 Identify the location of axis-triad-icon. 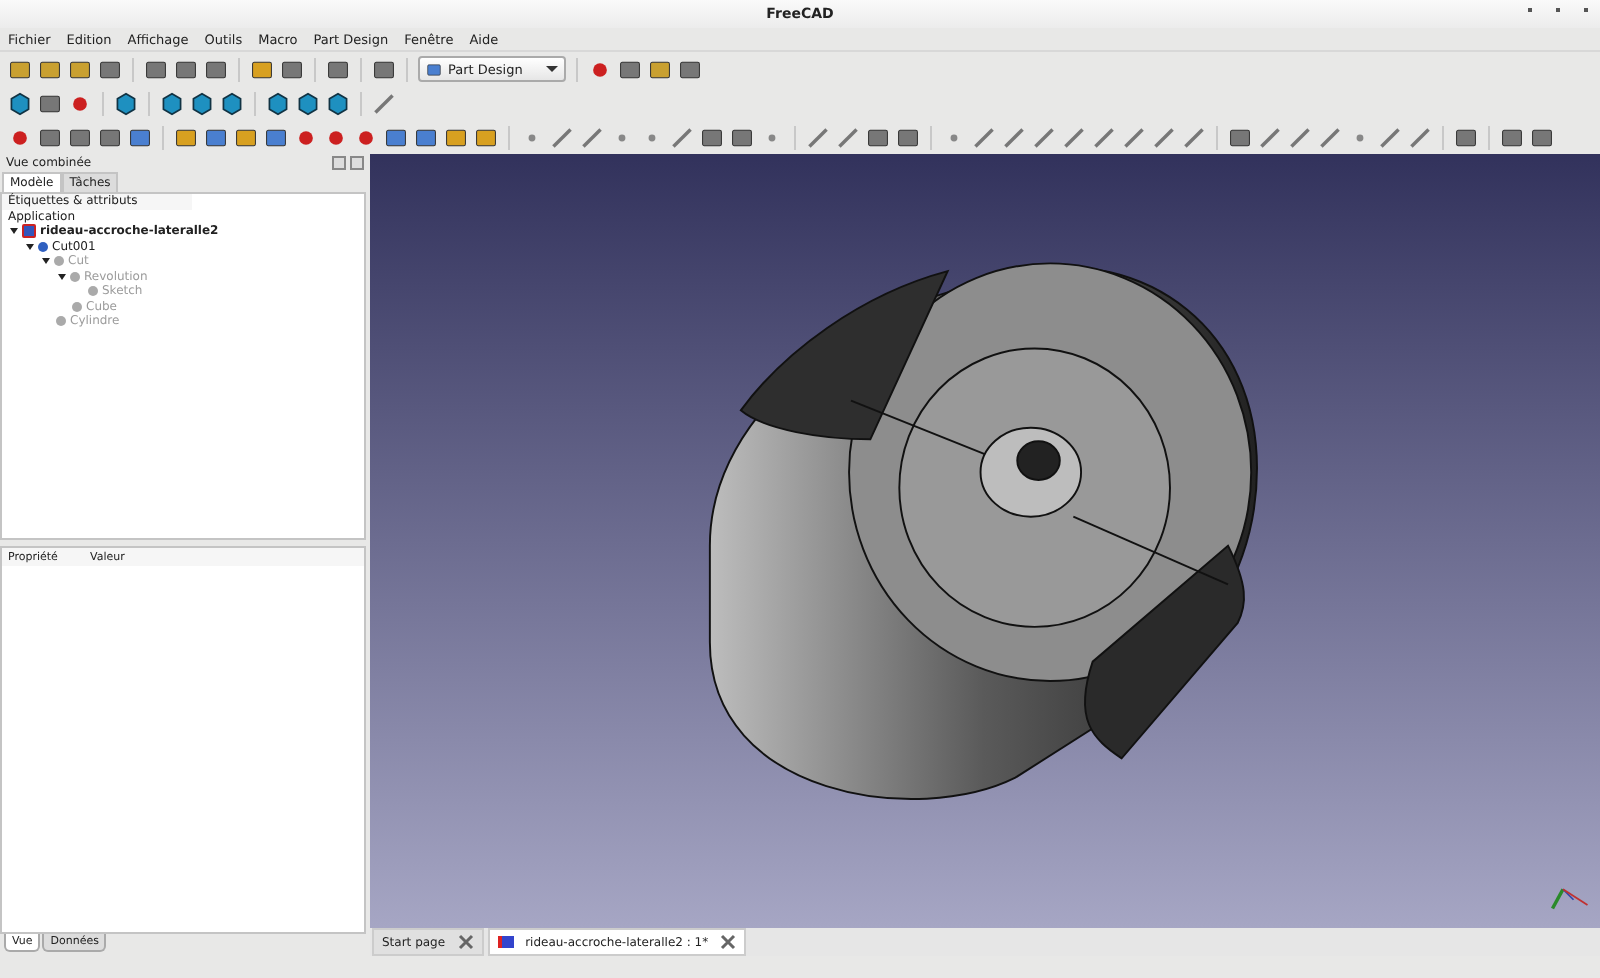
(1570, 898).